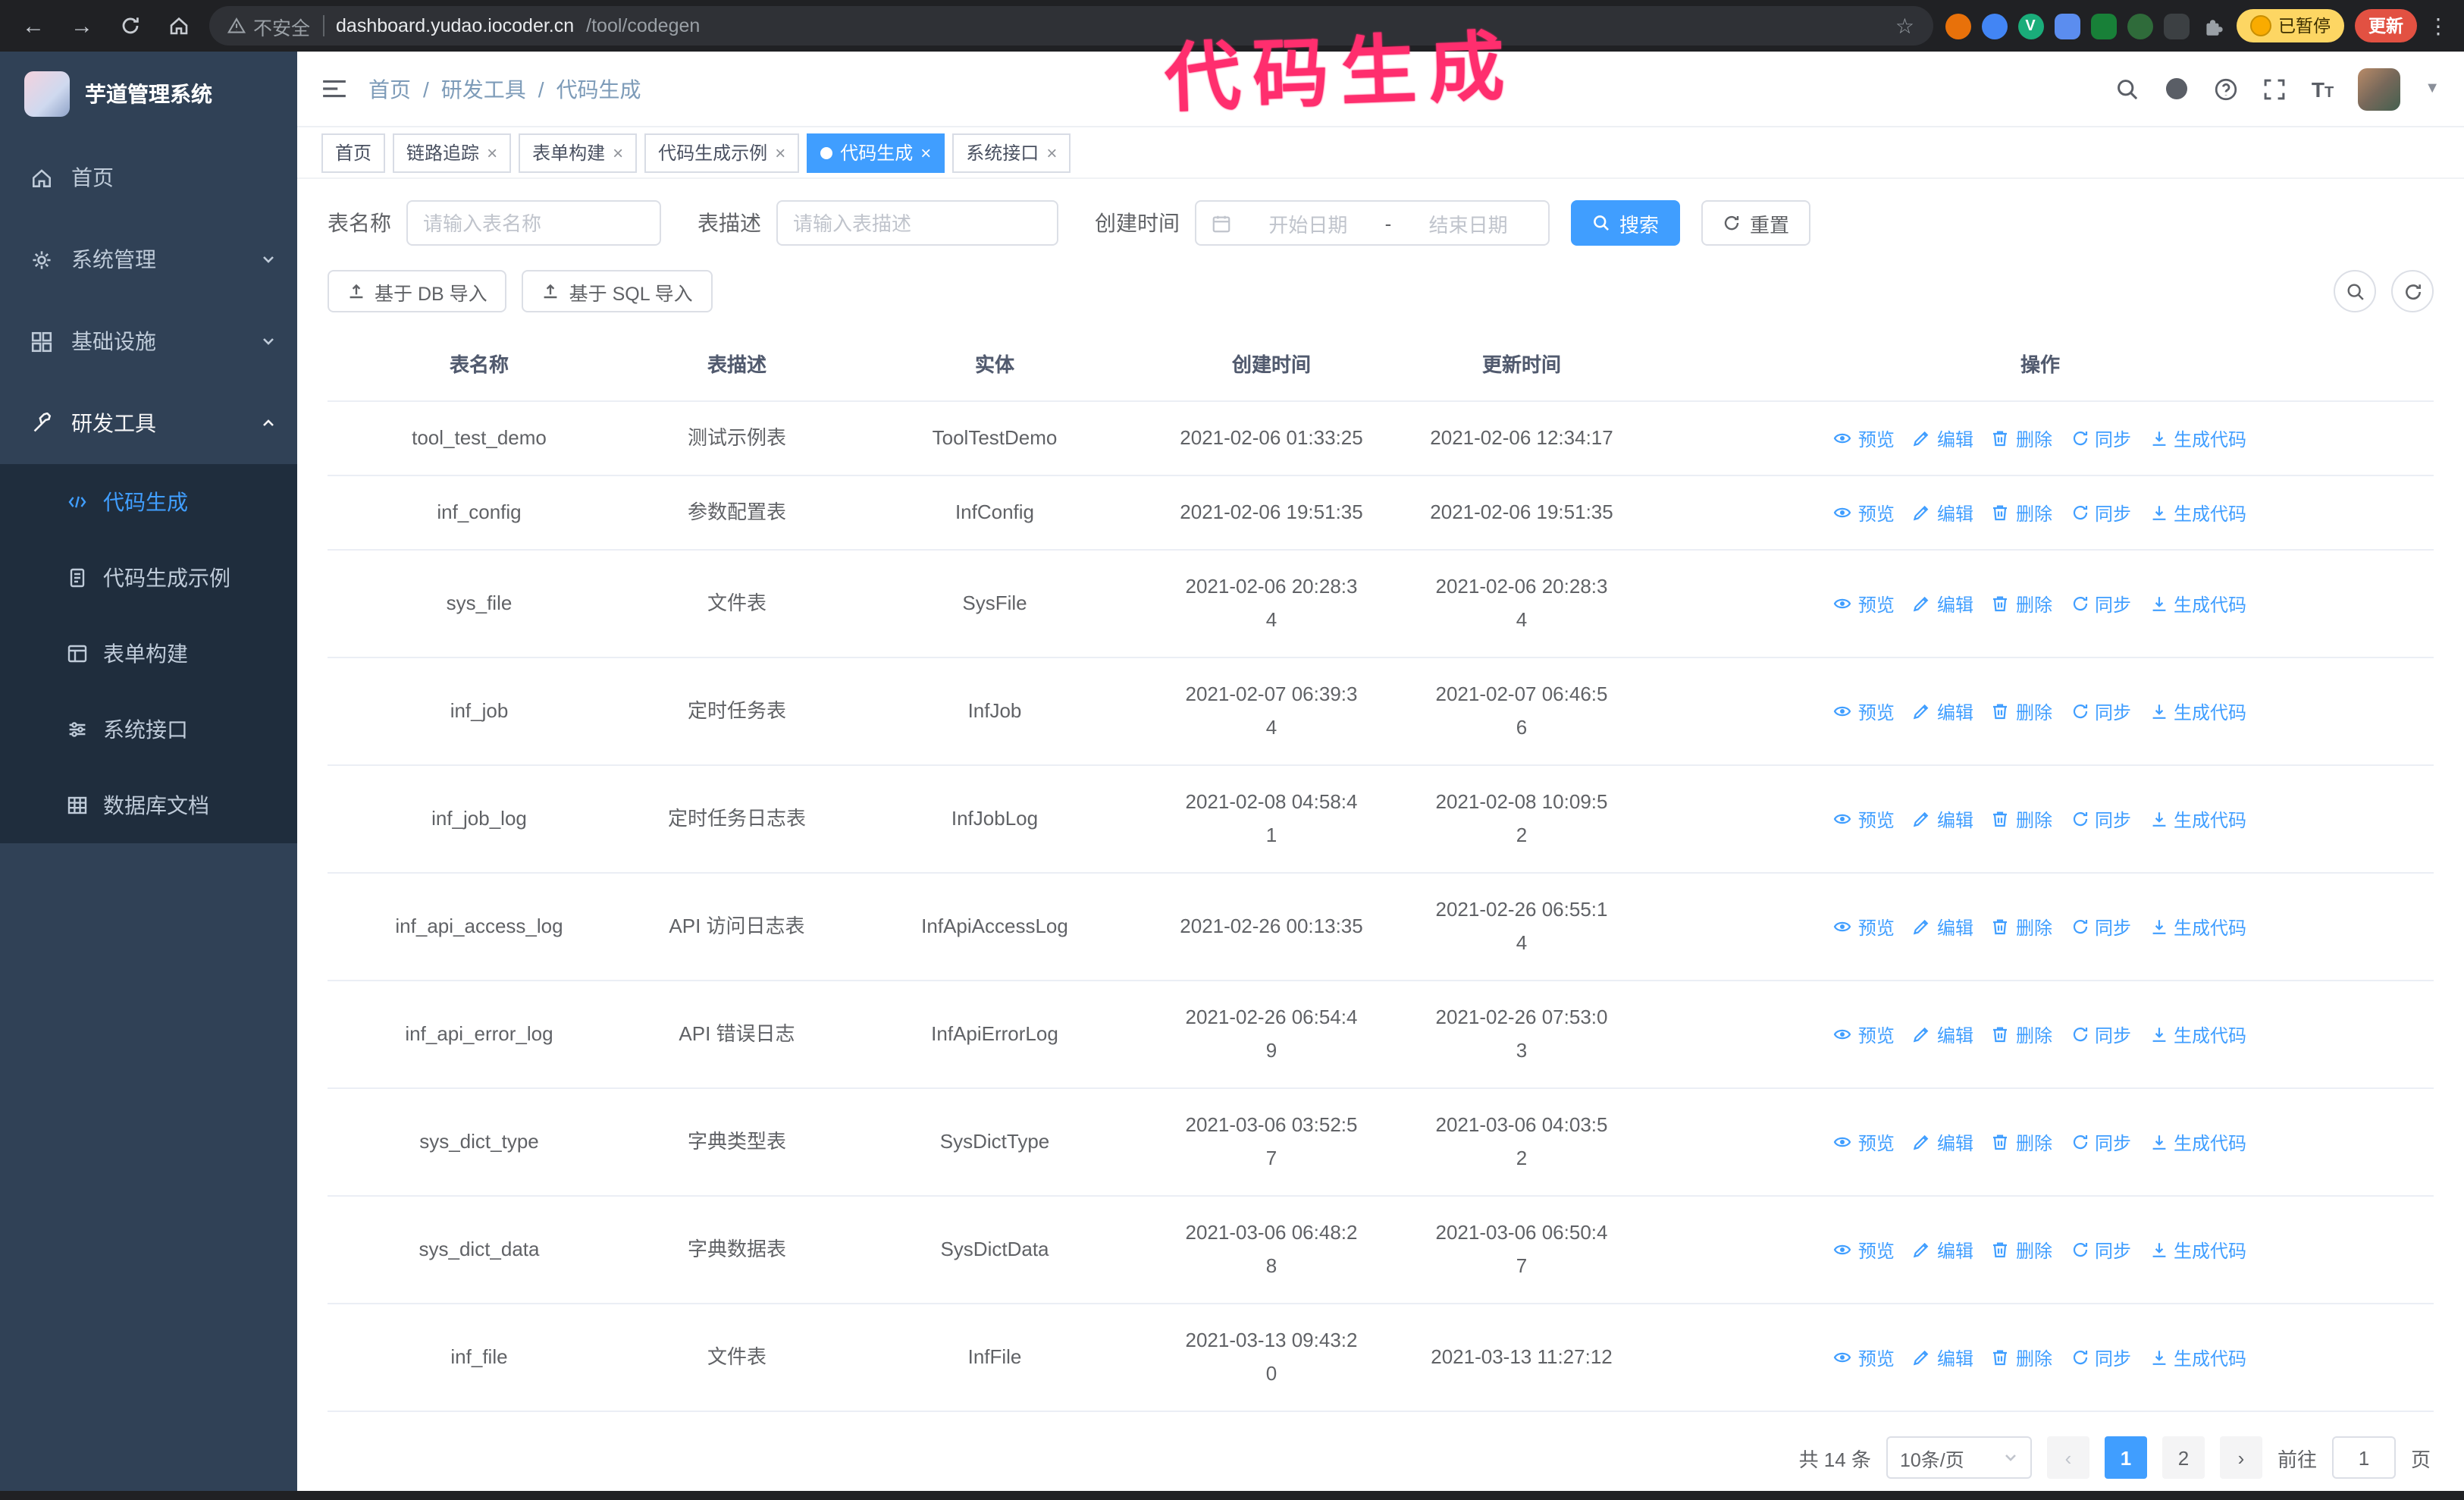 The image size is (2464, 1500). I want to click on import-db-button: 基于 DB 导入, so click(417, 291).